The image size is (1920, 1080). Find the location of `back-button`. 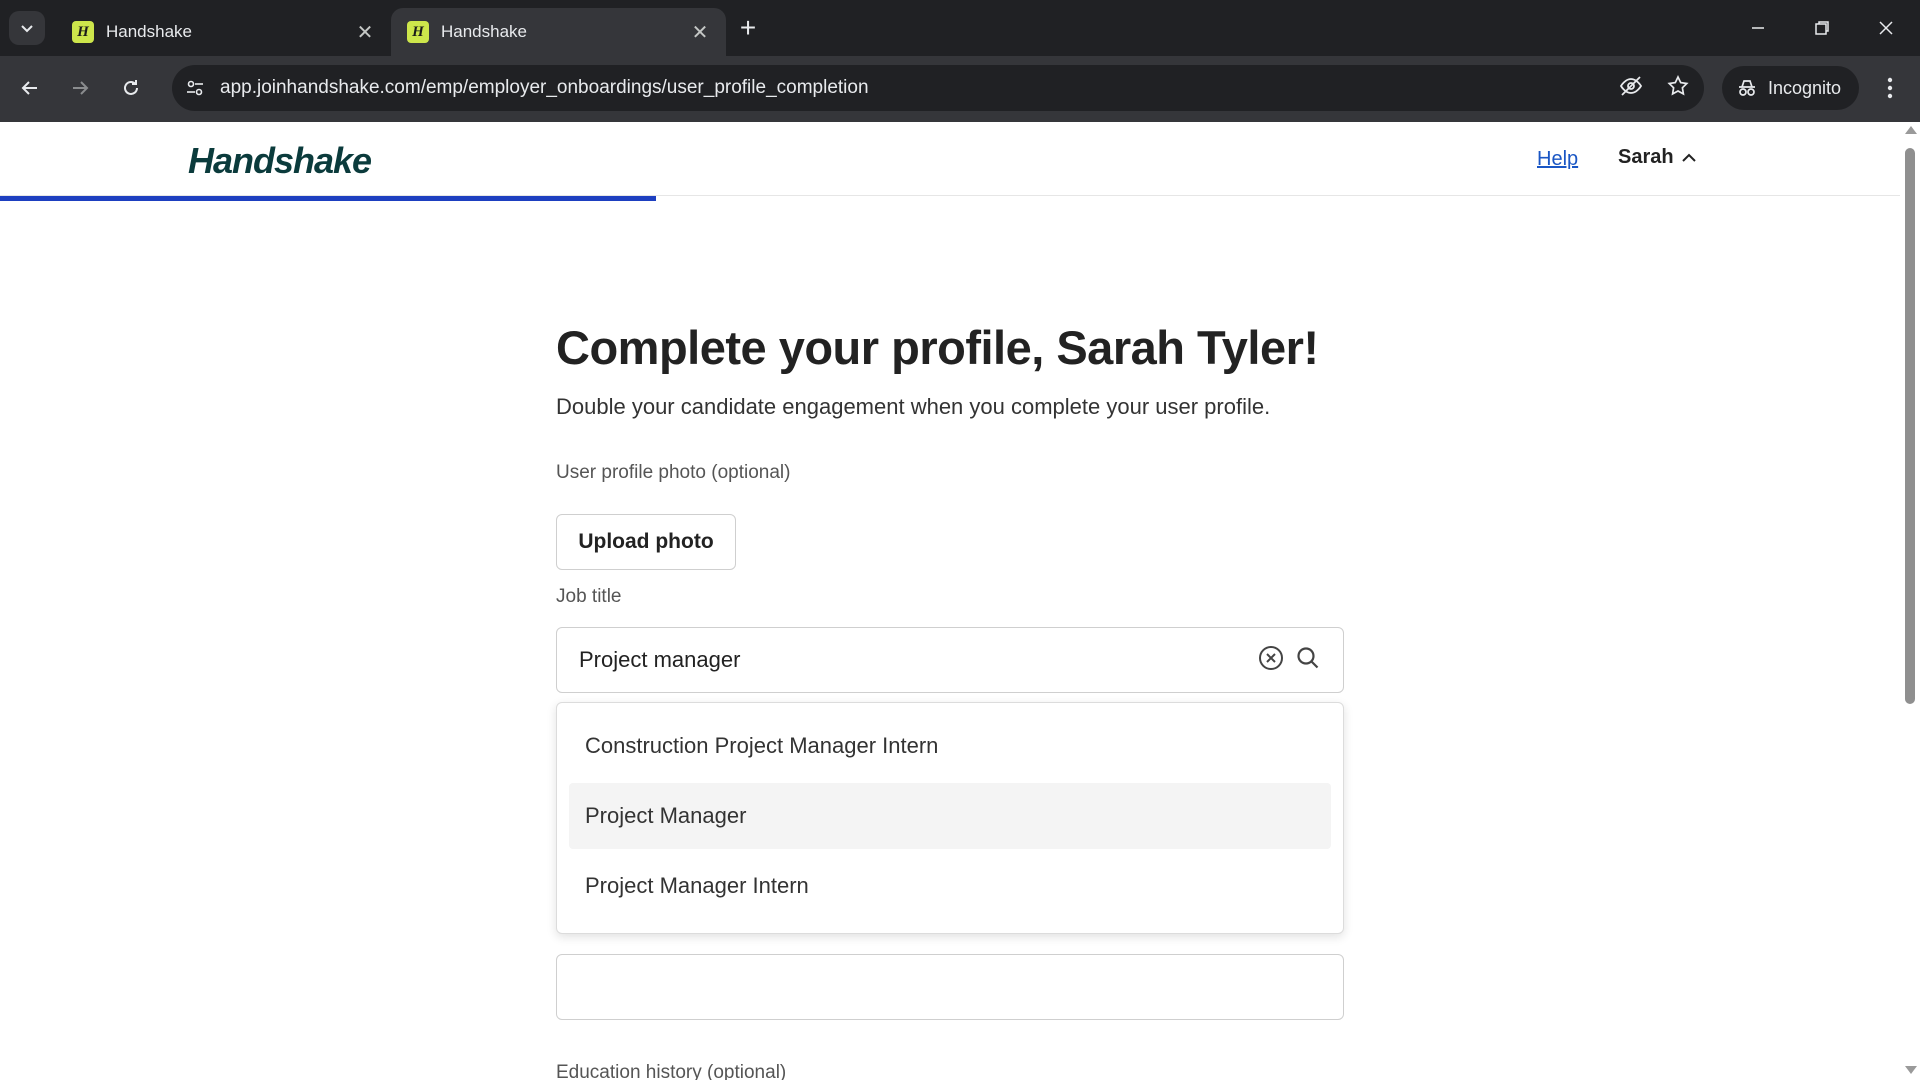

back-button is located at coordinates (30, 88).